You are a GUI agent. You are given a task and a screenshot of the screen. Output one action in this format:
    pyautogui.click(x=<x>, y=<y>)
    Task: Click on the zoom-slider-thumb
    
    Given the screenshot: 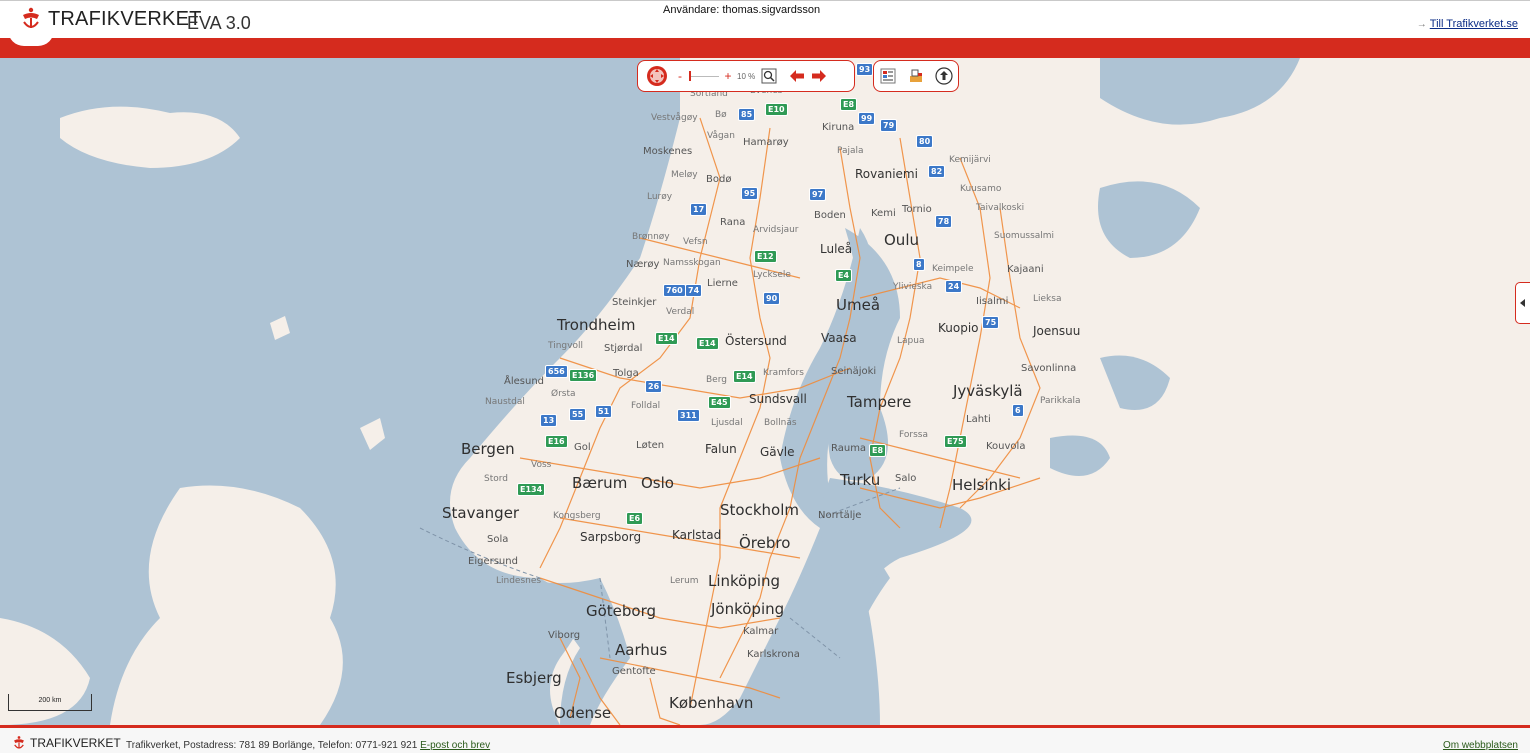 What is the action you would take?
    pyautogui.click(x=690, y=75)
    